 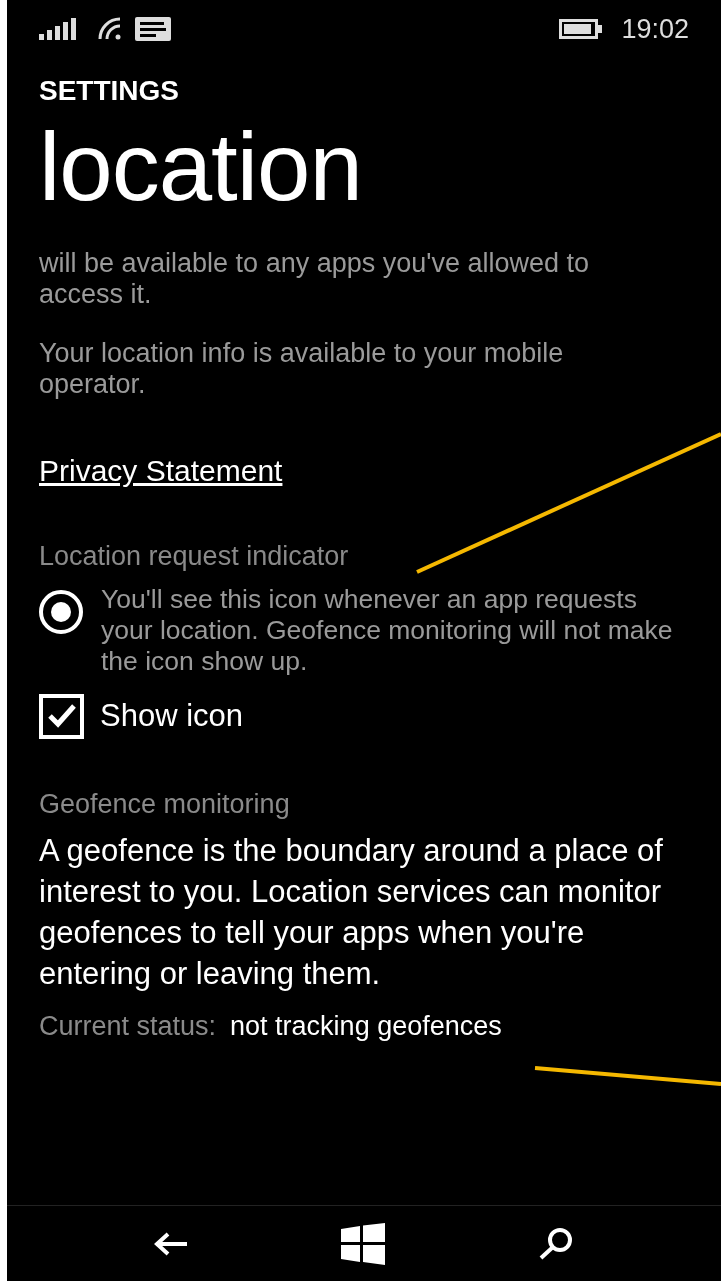 I want to click on windows-logo-icon, so click(x=363, y=1243).